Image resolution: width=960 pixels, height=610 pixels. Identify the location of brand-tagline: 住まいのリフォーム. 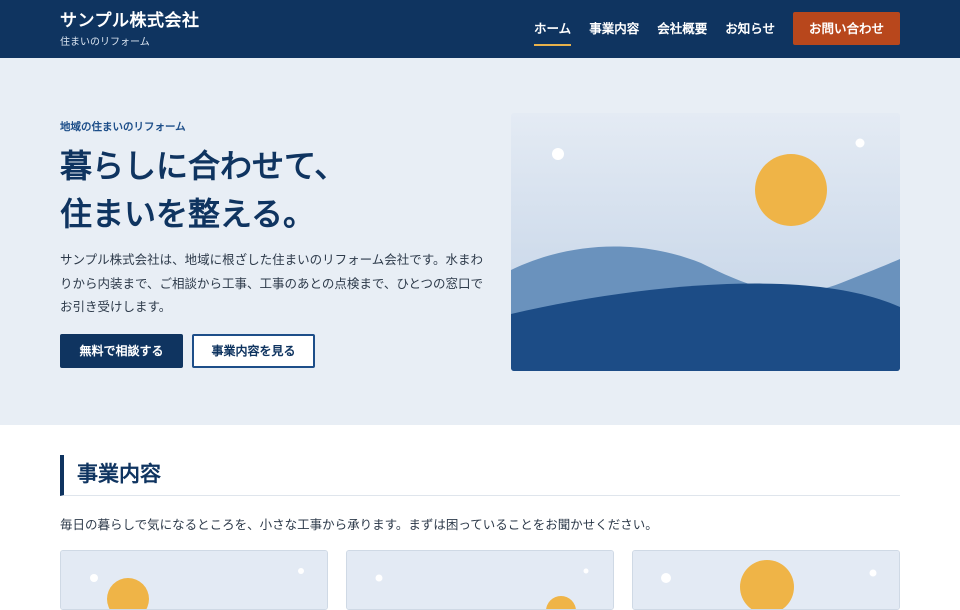
(105, 42).